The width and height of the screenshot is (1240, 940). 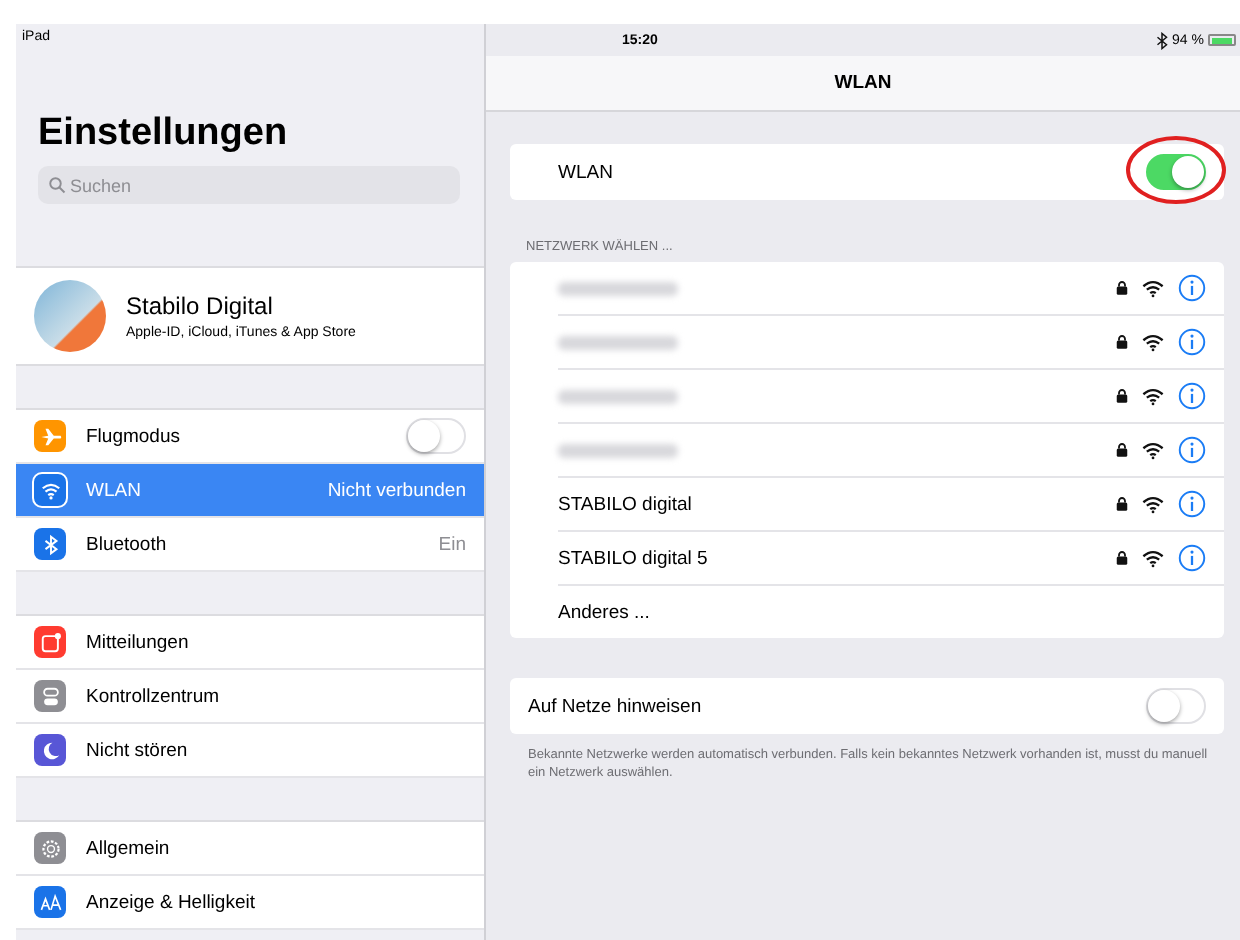 I want to click on row-label: Anzeige & Helligkeit, so click(x=171, y=902).